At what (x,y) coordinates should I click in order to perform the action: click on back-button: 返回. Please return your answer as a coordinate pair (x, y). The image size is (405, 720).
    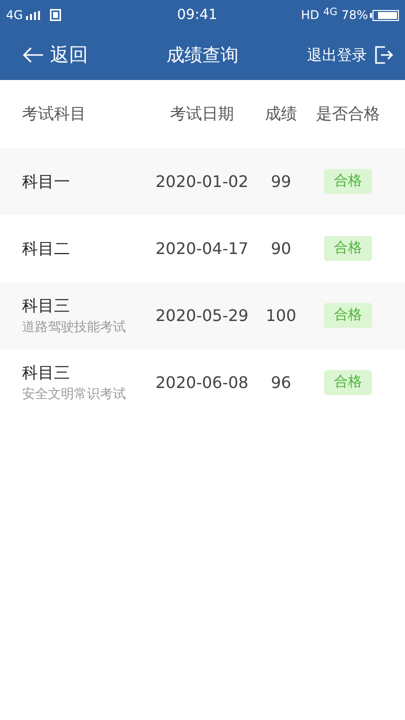
    Looking at the image, I should click on (55, 55).